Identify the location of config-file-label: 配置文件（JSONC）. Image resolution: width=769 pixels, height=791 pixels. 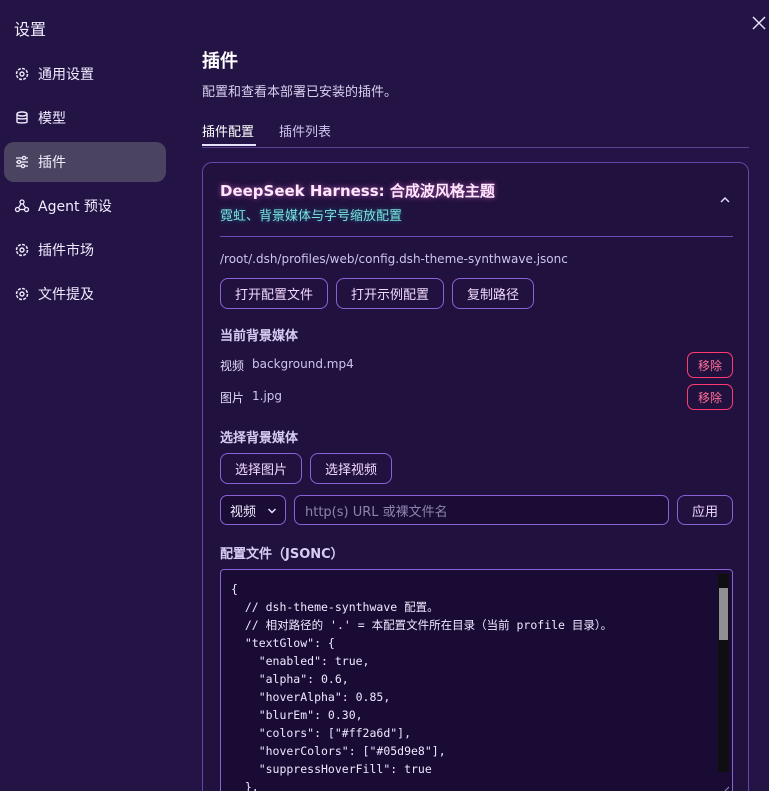
(282, 554).